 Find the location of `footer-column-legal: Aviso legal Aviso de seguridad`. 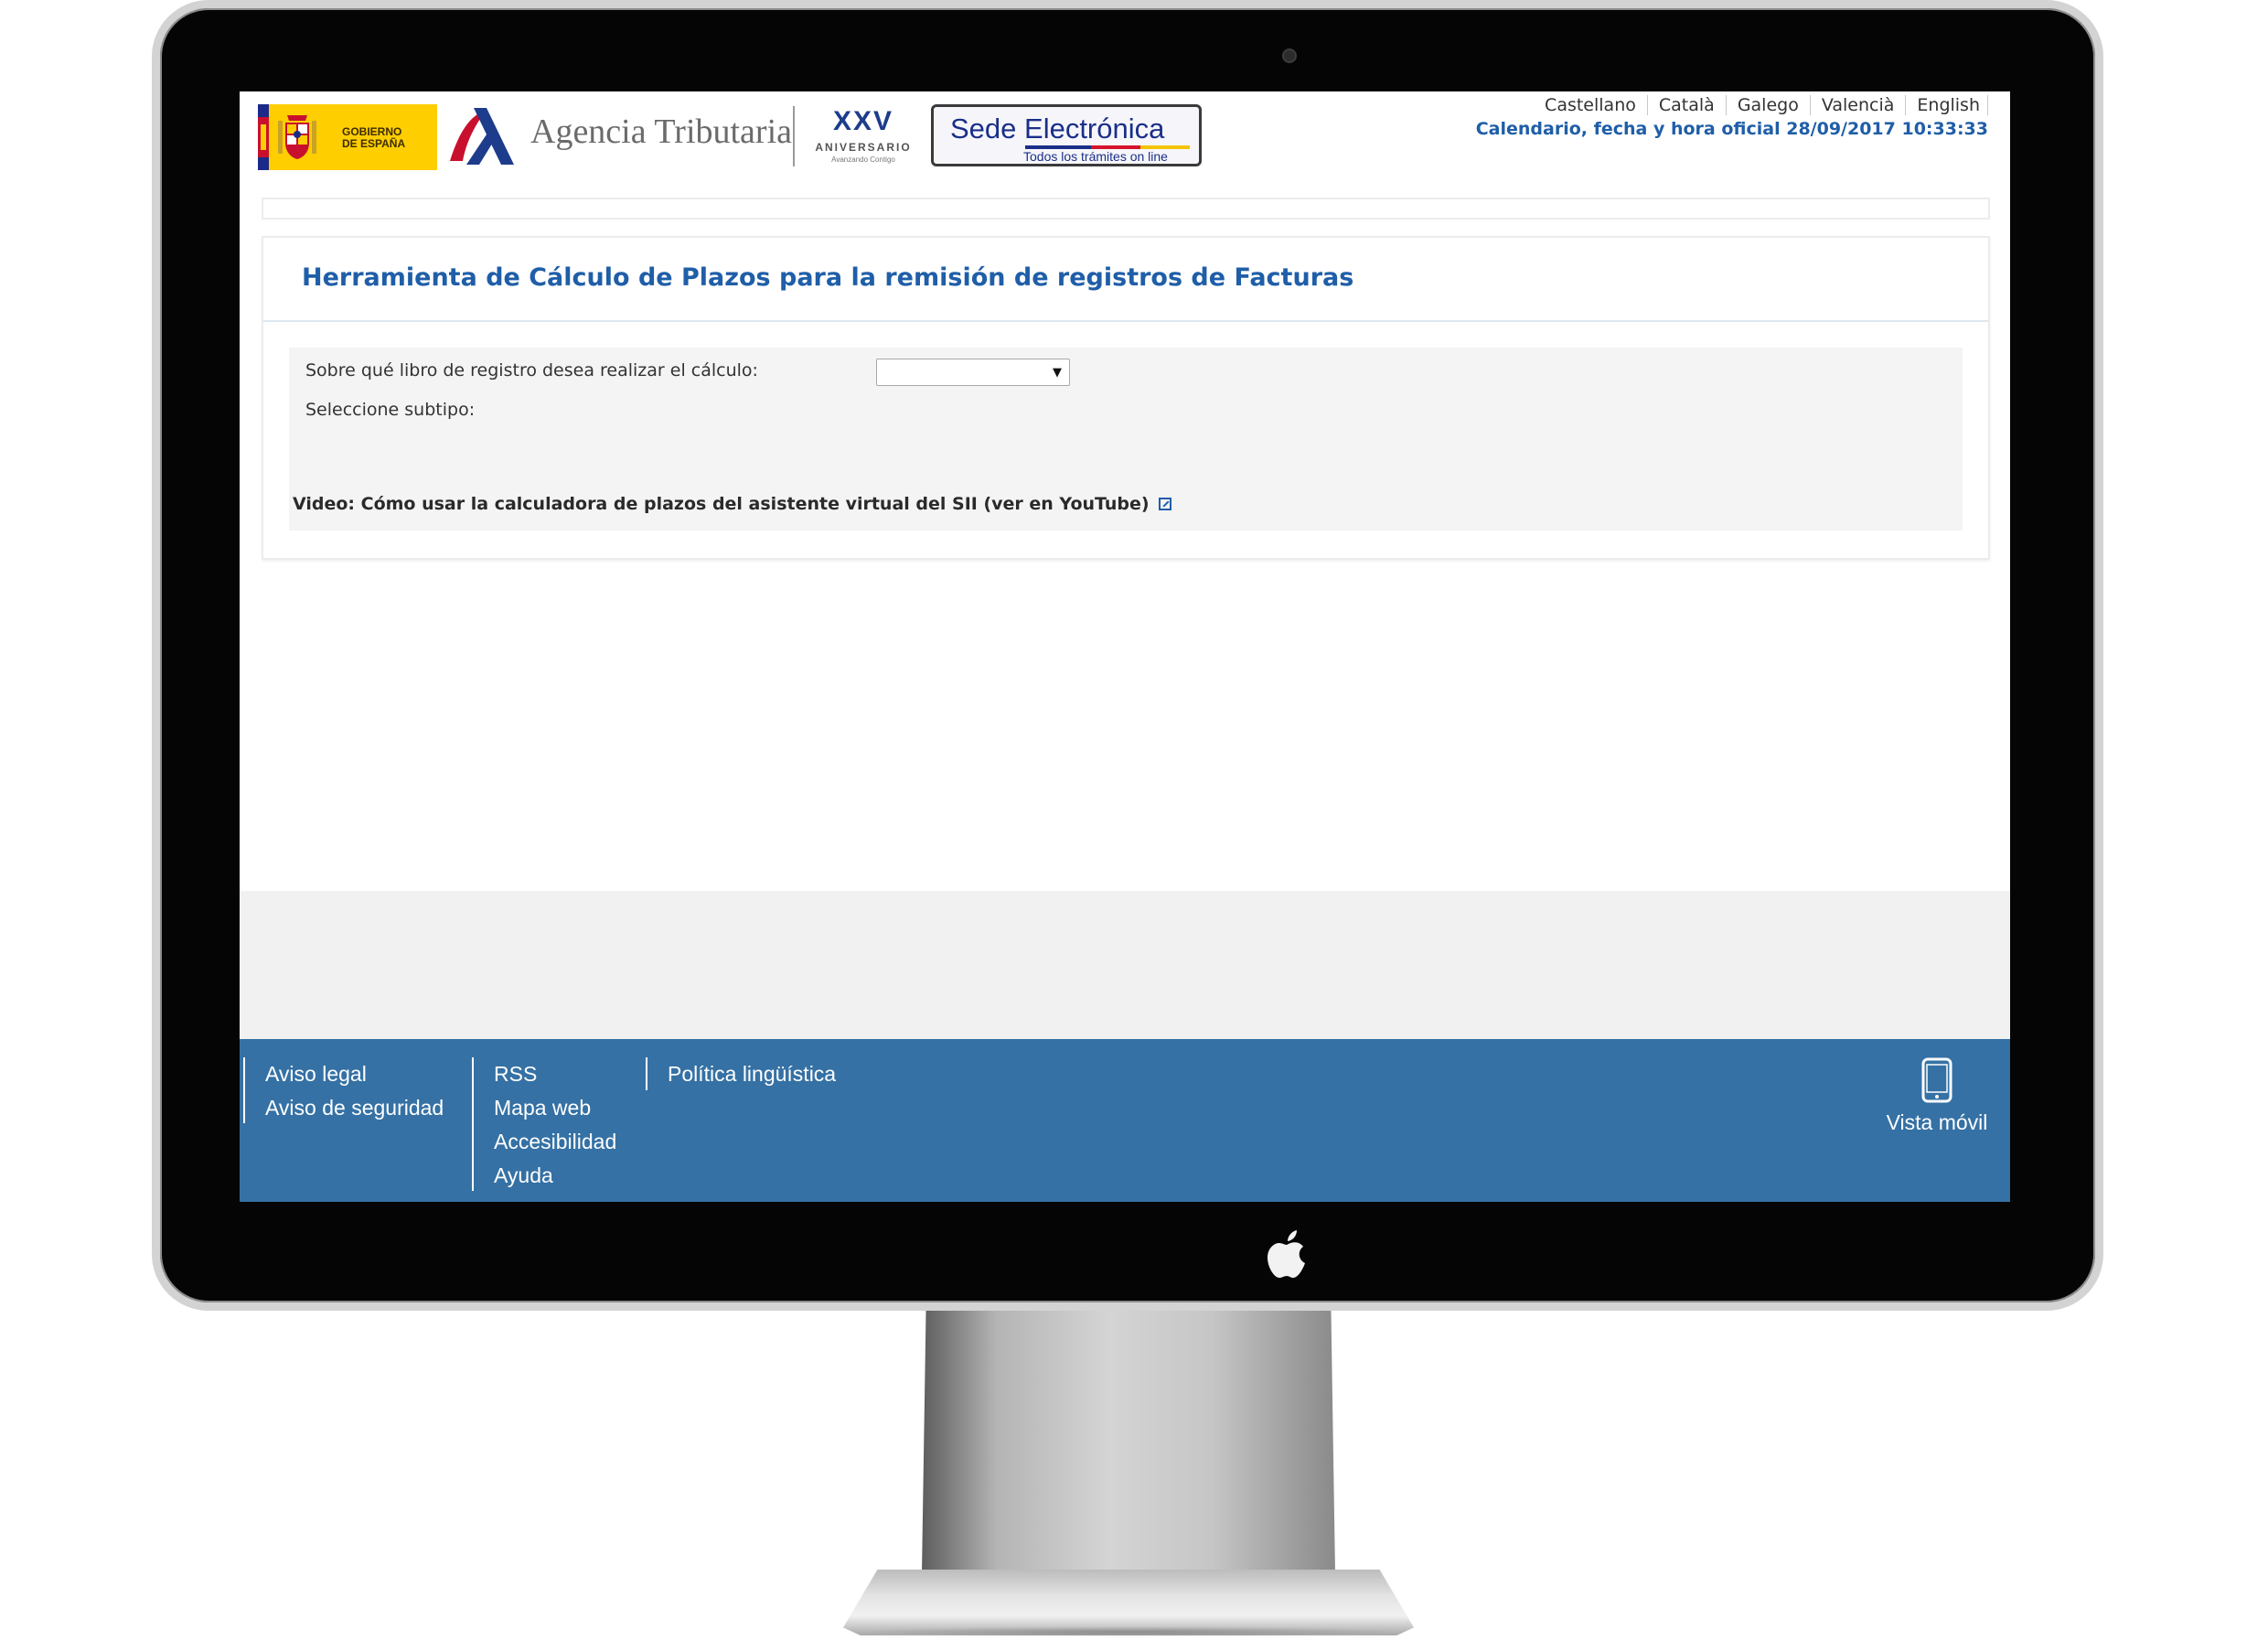

footer-column-legal: Aviso legal Aviso de seguridad is located at coordinates (343, 1090).